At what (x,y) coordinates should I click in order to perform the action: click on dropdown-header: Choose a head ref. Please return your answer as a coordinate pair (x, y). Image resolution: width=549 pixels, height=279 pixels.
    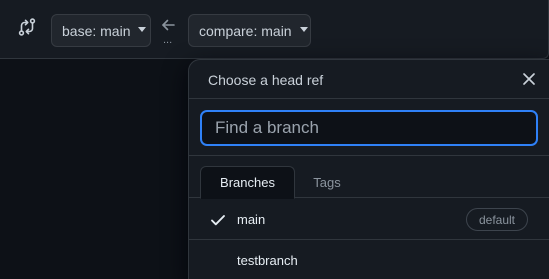
    Looking at the image, I should click on (369, 79).